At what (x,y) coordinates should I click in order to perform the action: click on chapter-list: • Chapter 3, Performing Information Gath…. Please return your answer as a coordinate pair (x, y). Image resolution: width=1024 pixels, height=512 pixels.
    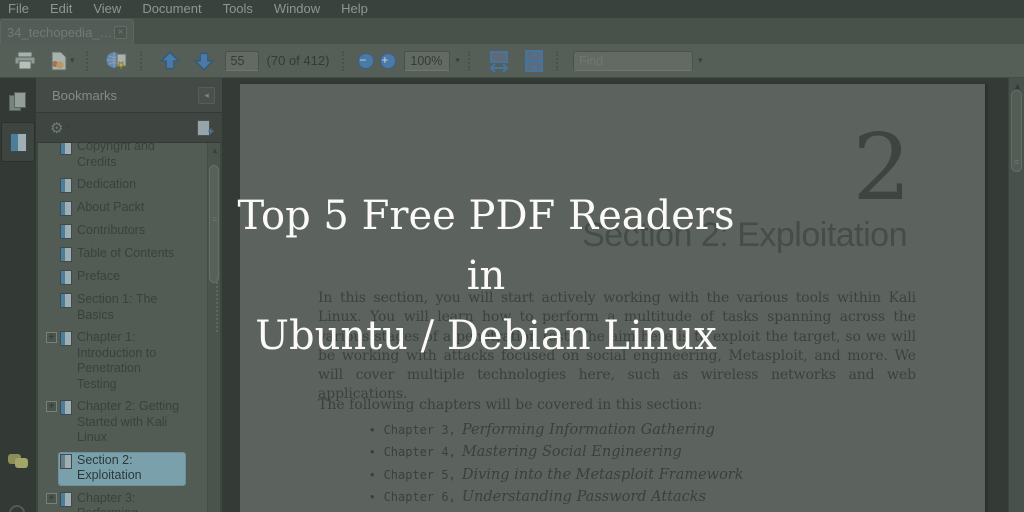
    Looking at the image, I should click on (557, 467).